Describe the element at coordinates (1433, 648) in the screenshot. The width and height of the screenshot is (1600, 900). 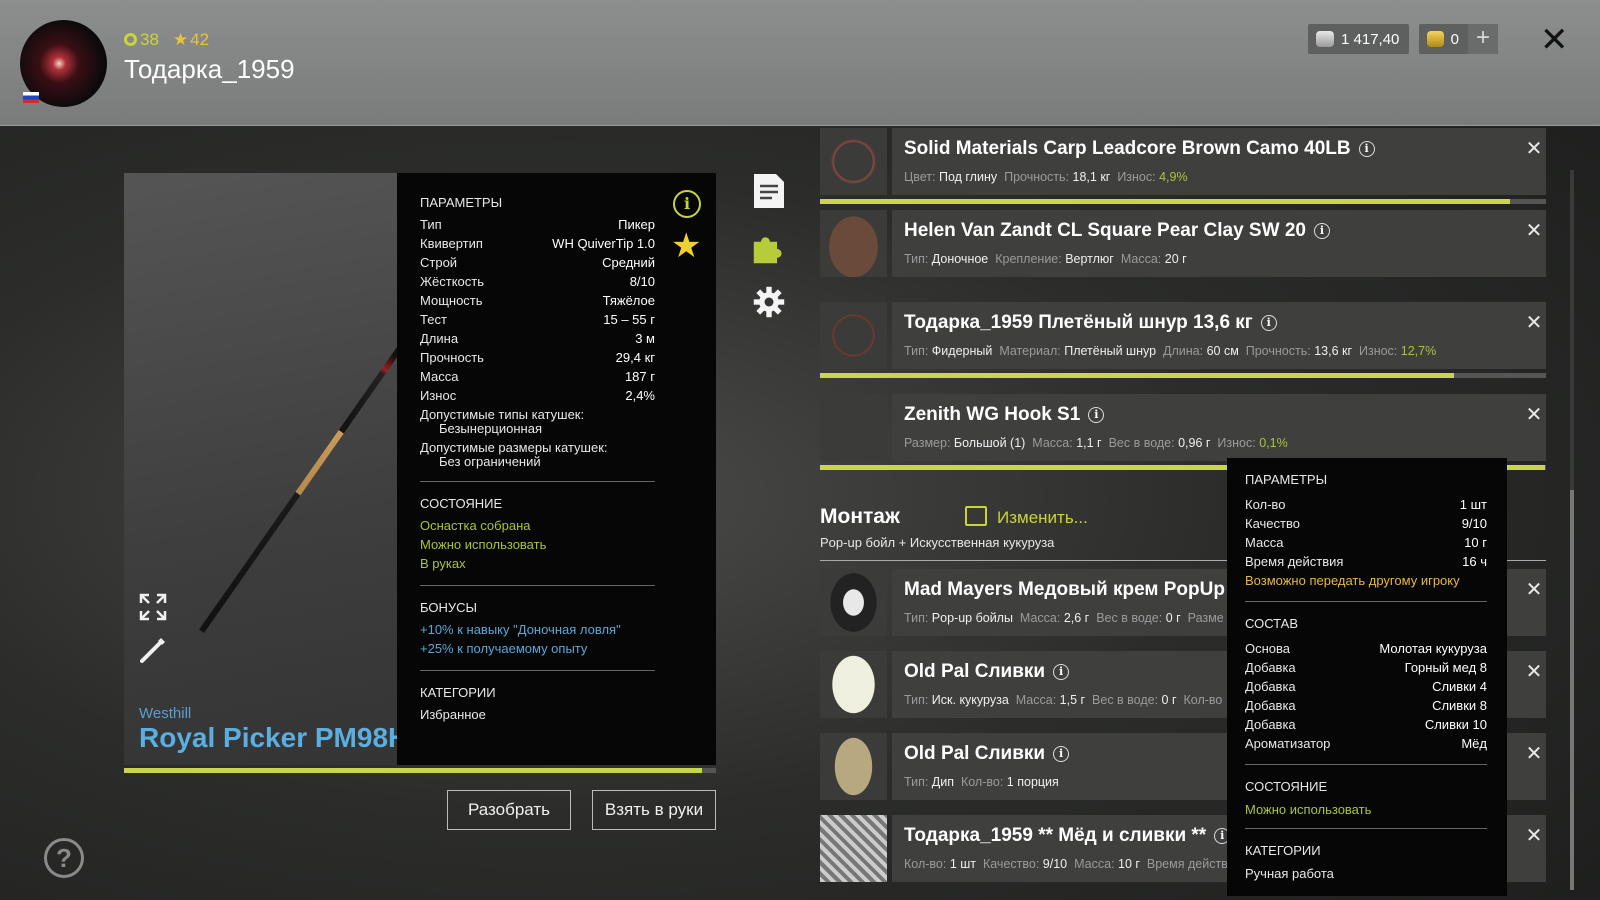
I see `composition-value: Молотая кукуруза` at that location.